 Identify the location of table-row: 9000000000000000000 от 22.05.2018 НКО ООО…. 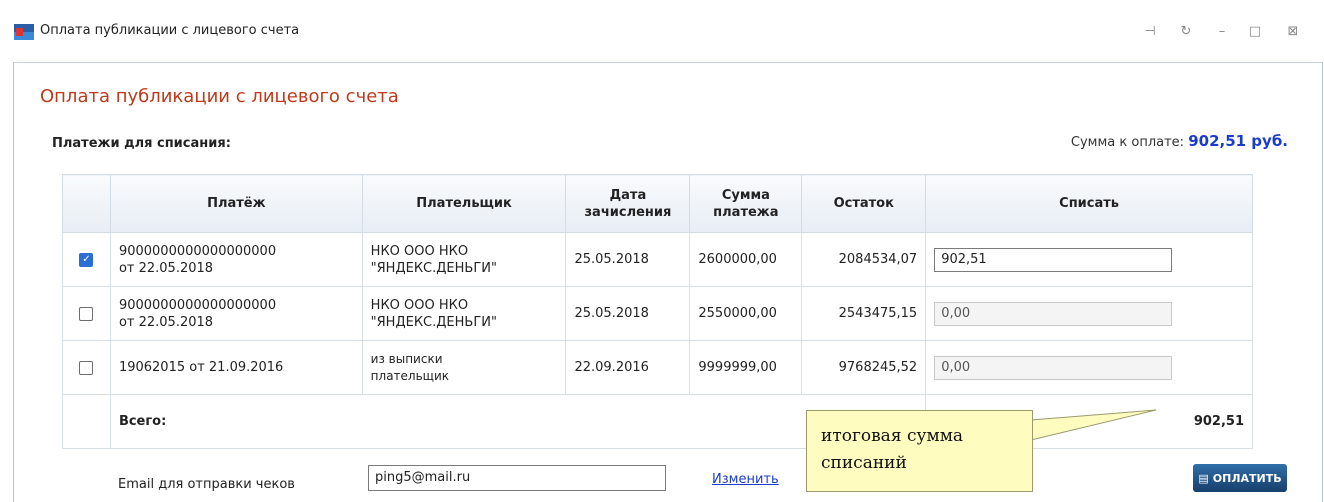
(657, 313).